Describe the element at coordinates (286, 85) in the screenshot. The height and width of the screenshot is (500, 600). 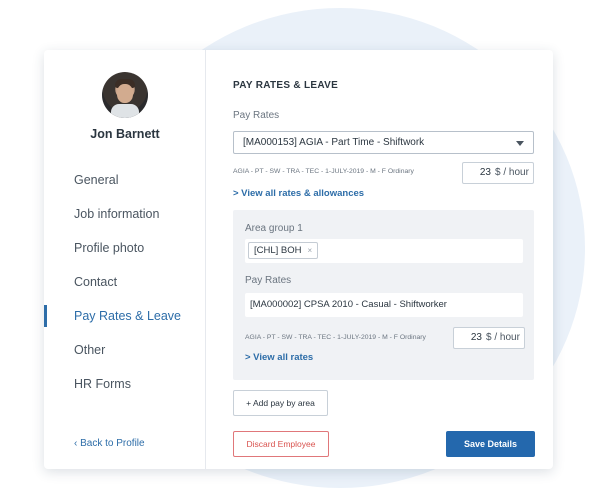
I see `section-title: PAY RATES & LEAVE` at that location.